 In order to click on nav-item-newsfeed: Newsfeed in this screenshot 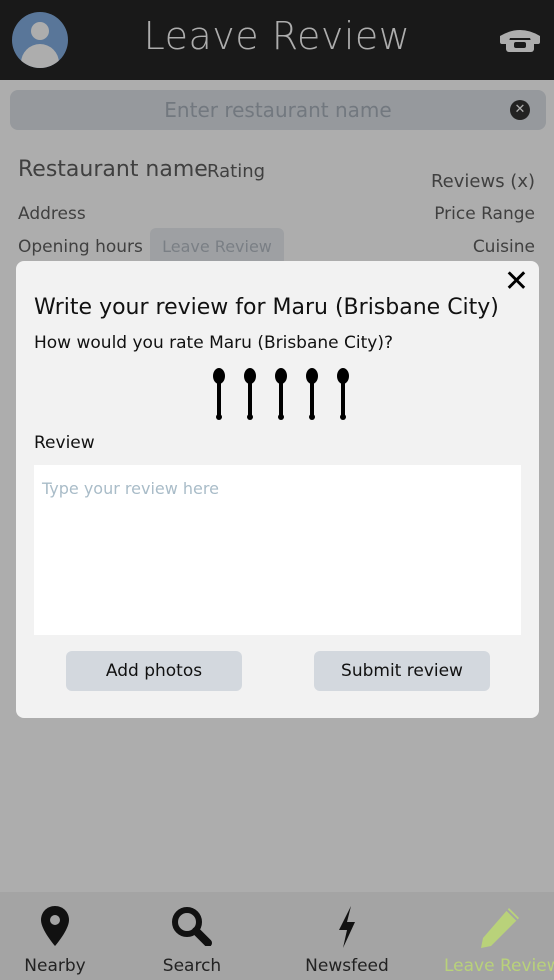, I will do `click(347, 936)`.